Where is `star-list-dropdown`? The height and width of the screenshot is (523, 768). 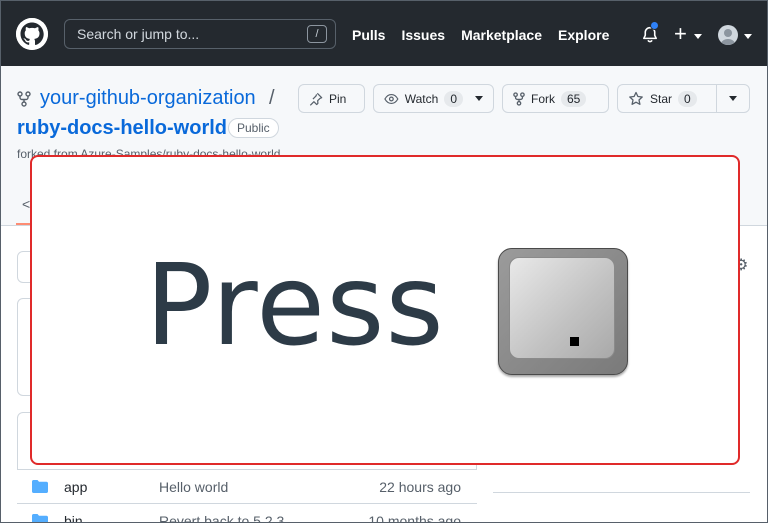
star-list-dropdown is located at coordinates (733, 98).